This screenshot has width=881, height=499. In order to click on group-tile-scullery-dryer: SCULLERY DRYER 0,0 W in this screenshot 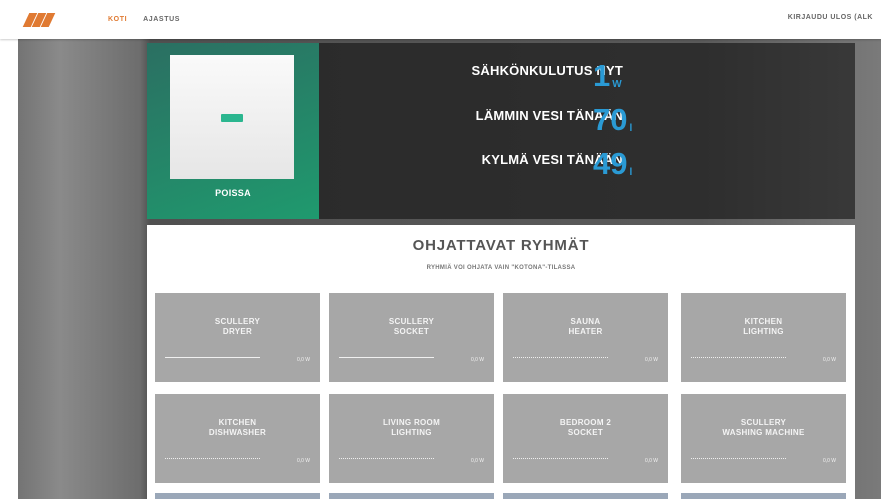, I will do `click(237, 337)`.